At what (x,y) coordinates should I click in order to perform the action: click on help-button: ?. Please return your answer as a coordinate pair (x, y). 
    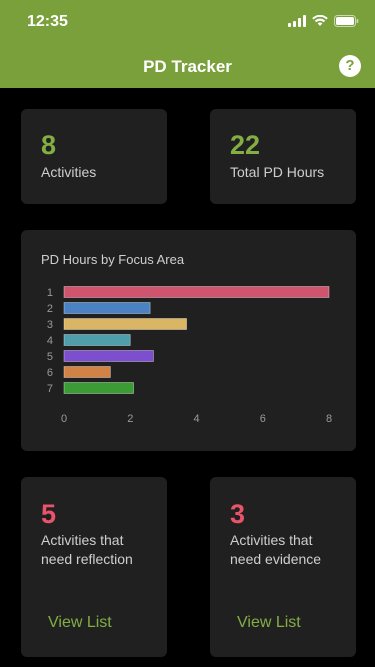
    Looking at the image, I should click on (350, 66).